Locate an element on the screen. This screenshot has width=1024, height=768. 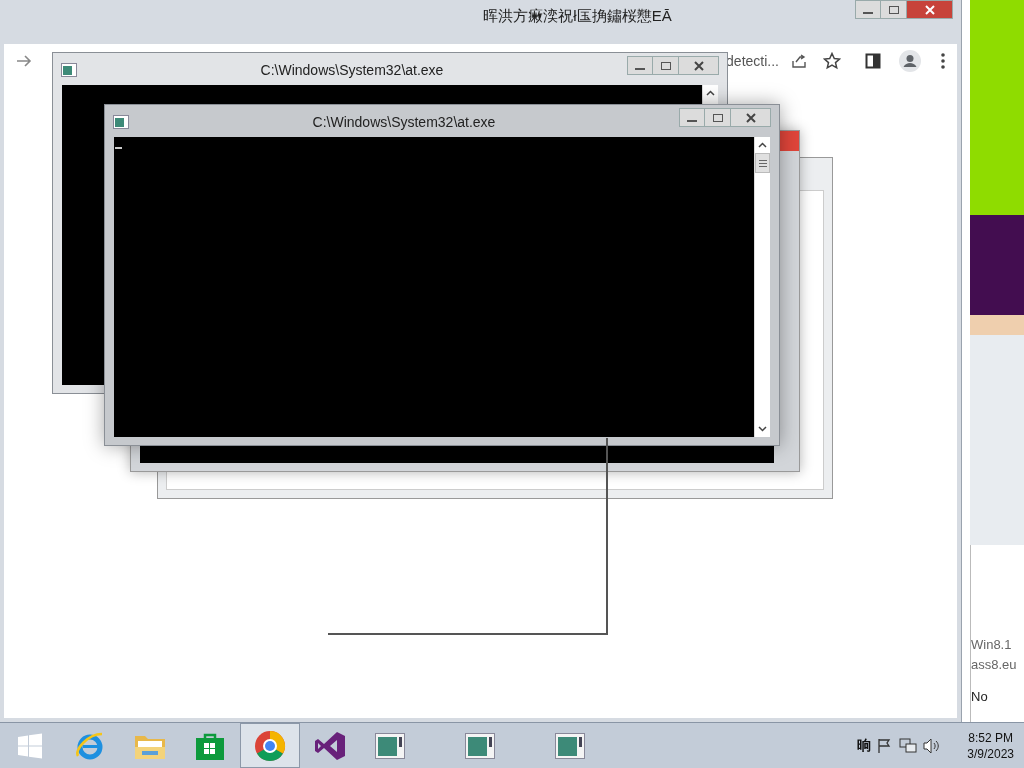
network-icon is located at coordinates (908, 745).